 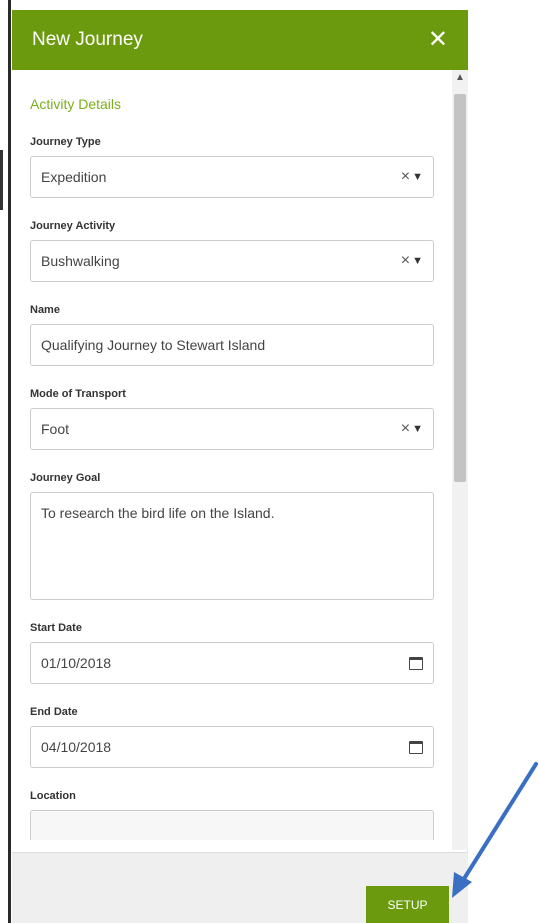 I want to click on name-label: Name, so click(x=45, y=310).